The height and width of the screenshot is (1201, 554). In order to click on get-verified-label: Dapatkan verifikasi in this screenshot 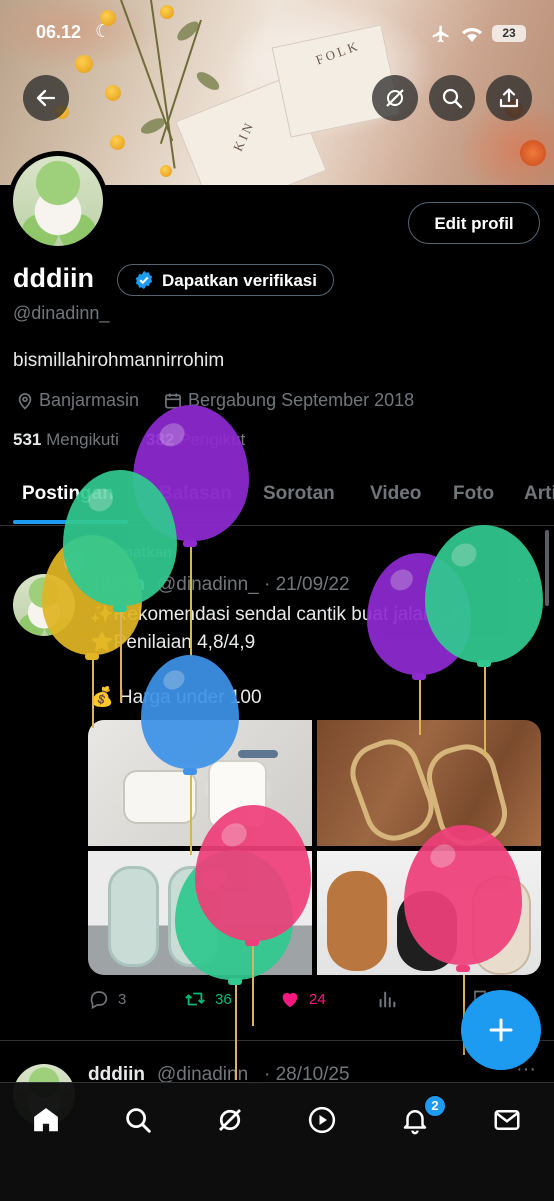, I will do `click(239, 280)`.